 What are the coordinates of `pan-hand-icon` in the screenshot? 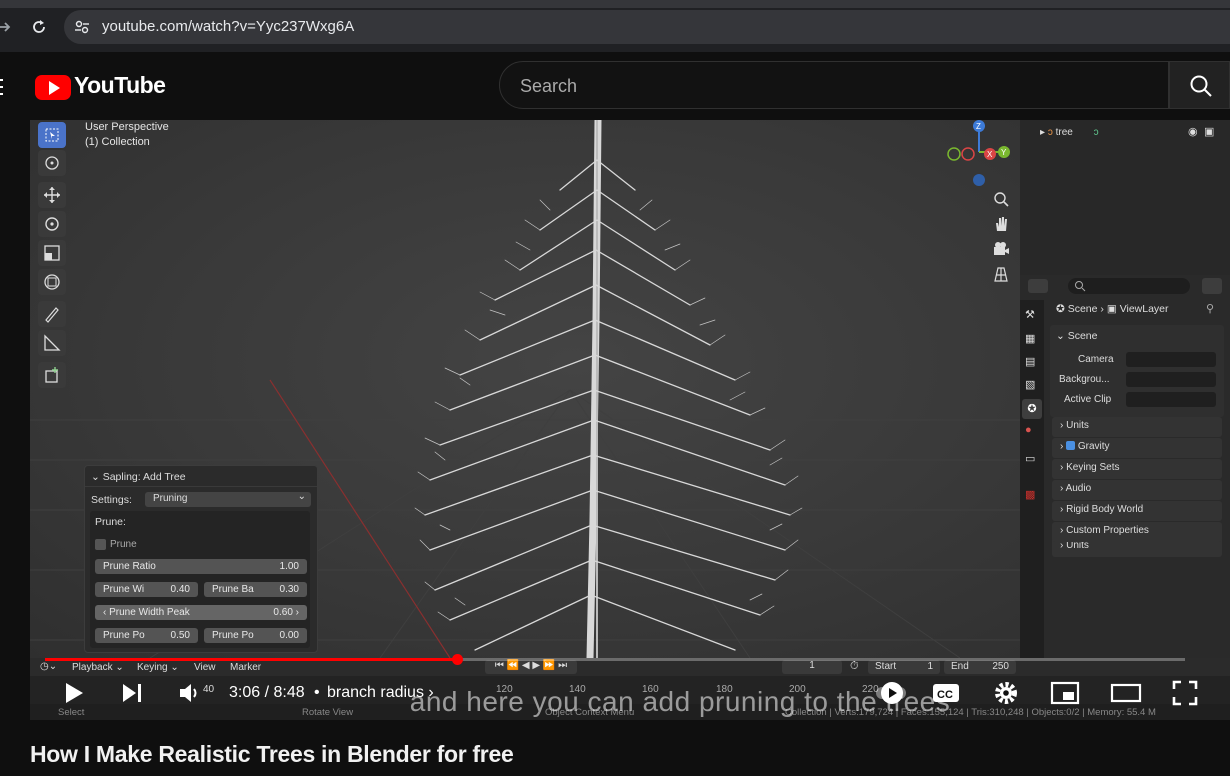 It's located at (1001, 224).